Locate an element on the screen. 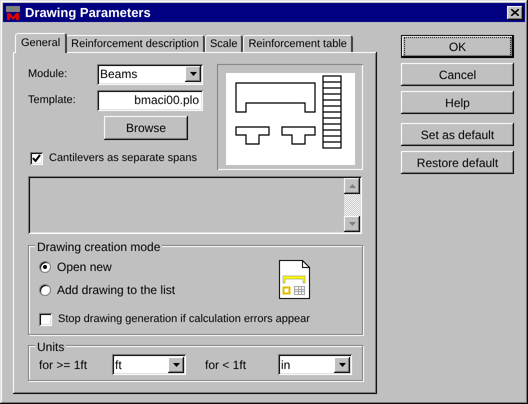 The width and height of the screenshot is (528, 404). module-dropdown: Beams is located at coordinates (150, 74).